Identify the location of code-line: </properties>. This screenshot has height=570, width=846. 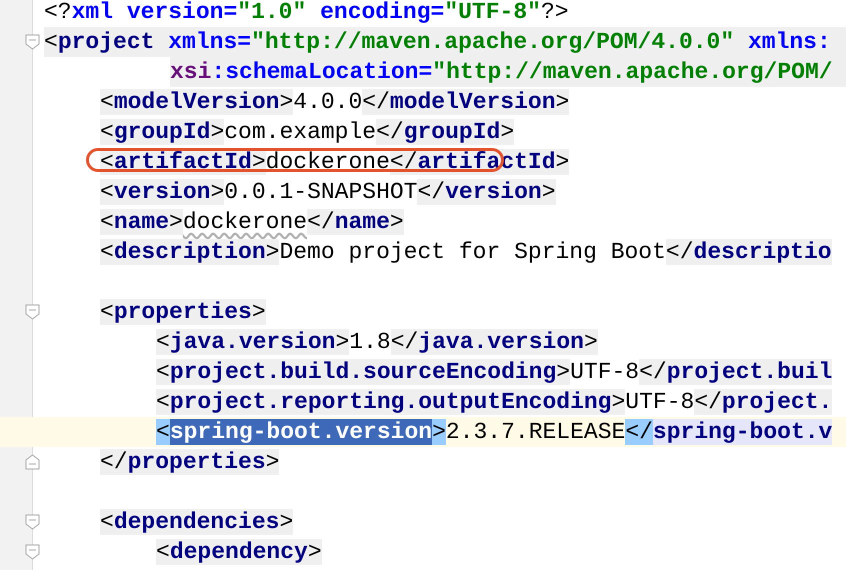
(190, 462).